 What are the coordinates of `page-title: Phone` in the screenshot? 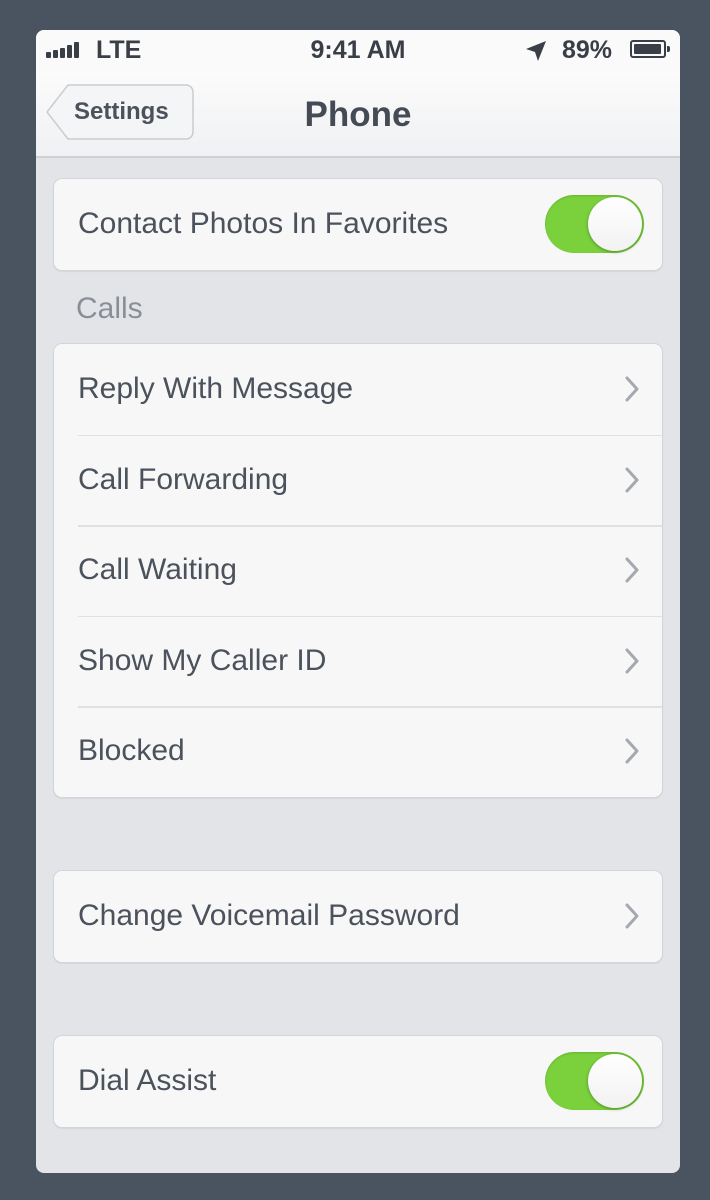 It's located at (358, 114).